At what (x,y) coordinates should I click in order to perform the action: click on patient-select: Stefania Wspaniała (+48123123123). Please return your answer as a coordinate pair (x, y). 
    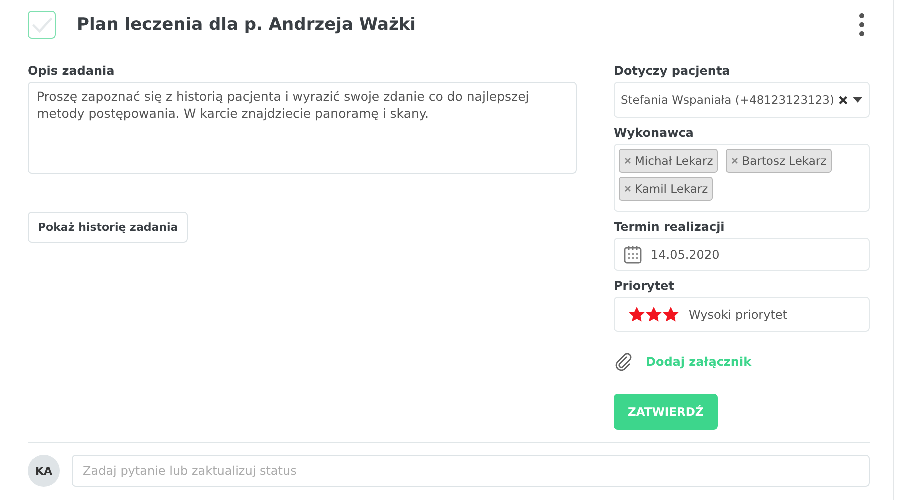
    Looking at the image, I should click on (742, 100).